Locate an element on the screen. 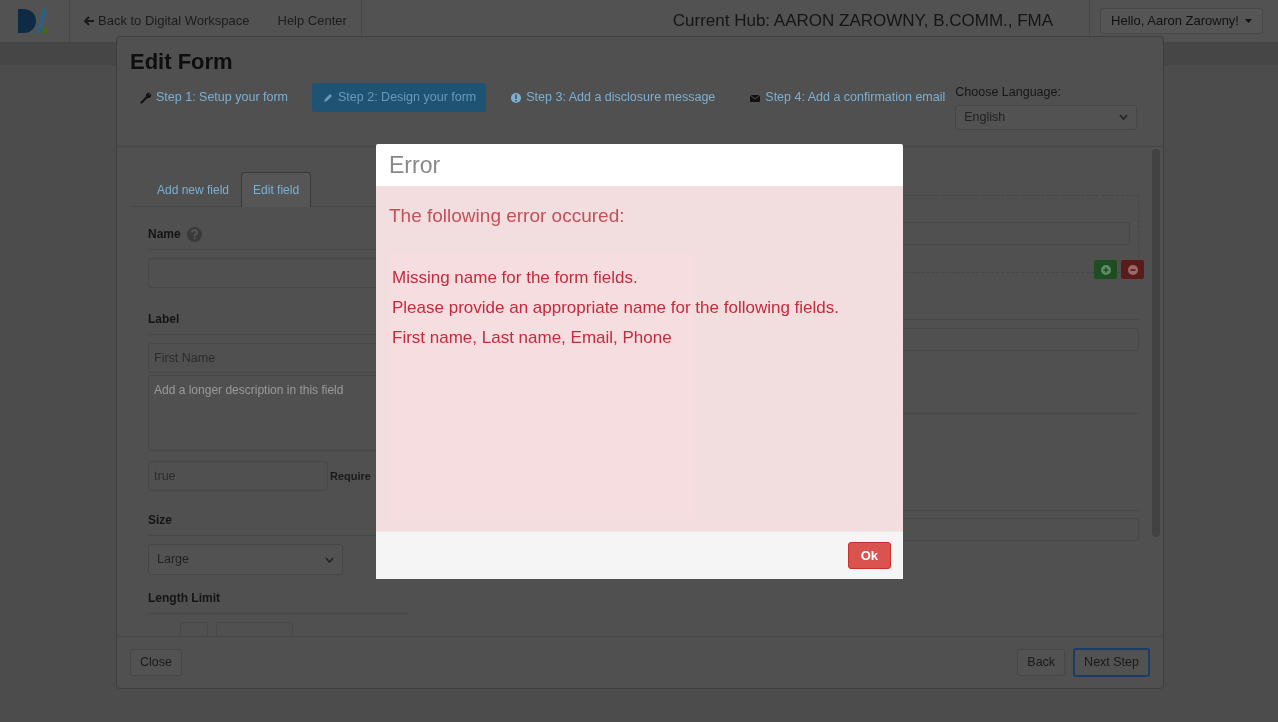 This screenshot has height=722, width=1278. back-button: Back is located at coordinates (1041, 662).